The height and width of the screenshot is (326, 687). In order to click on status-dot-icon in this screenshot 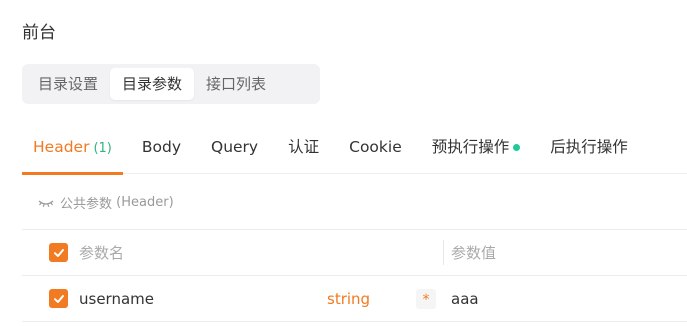, I will do `click(517, 147)`.